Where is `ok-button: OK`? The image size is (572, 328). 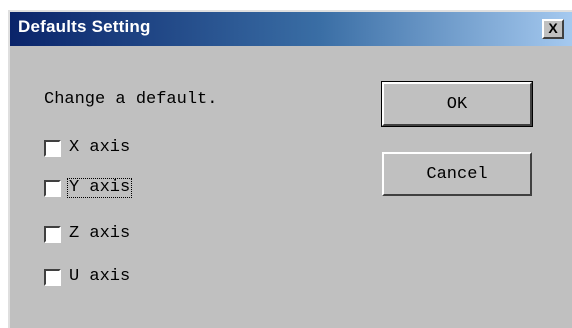
ok-button: OK is located at coordinates (457, 104).